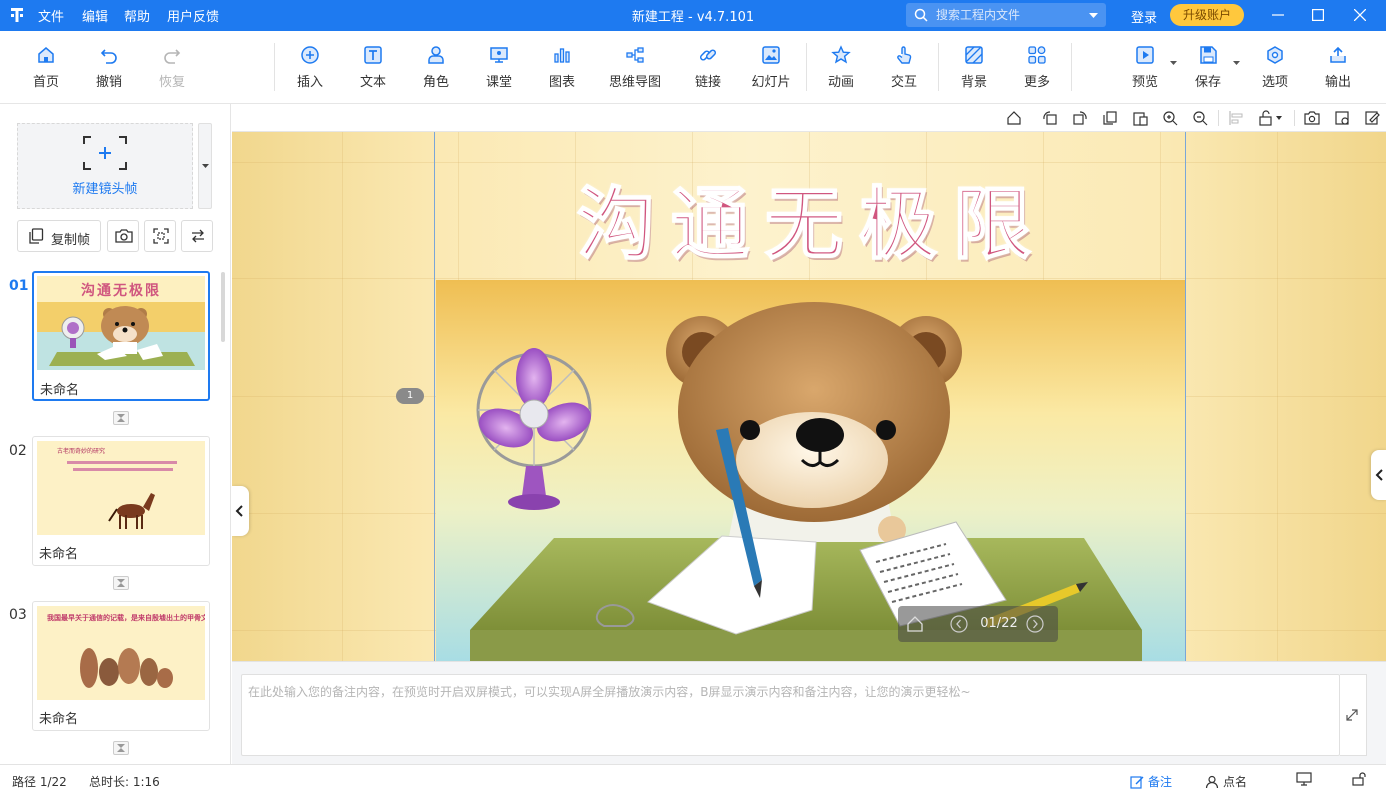 This screenshot has height=792, width=1386. I want to click on background-label: 背景, so click(973, 82).